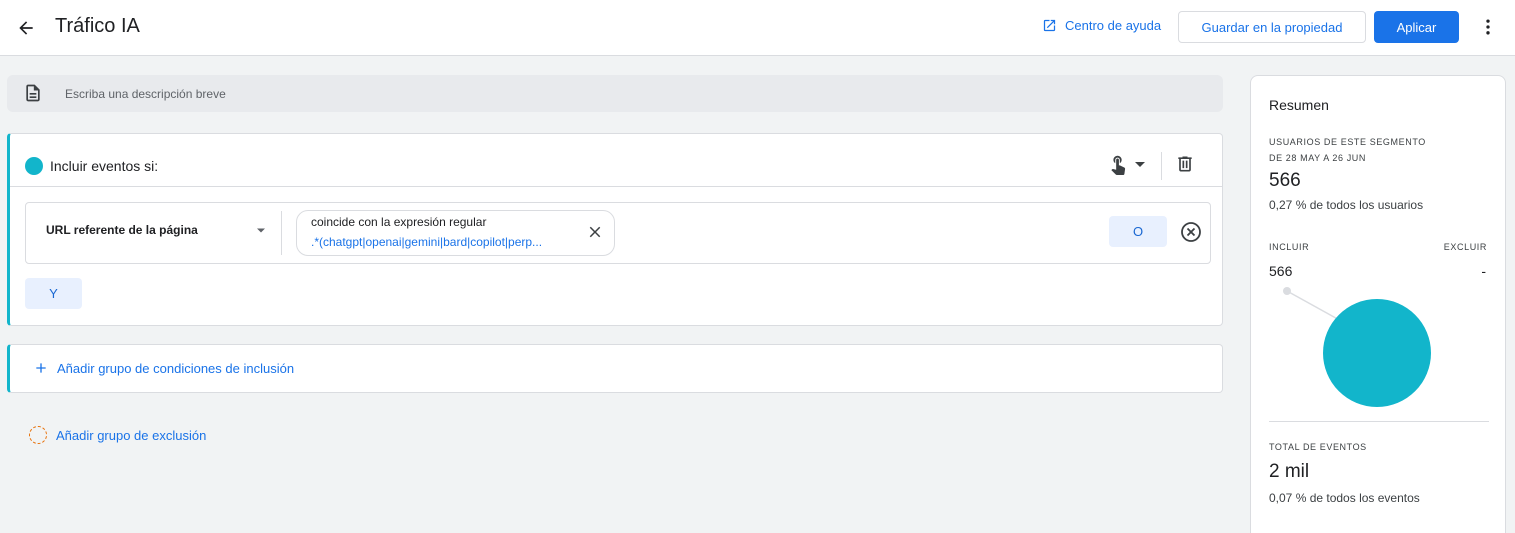  I want to click on clear-filter-button, so click(595, 234).